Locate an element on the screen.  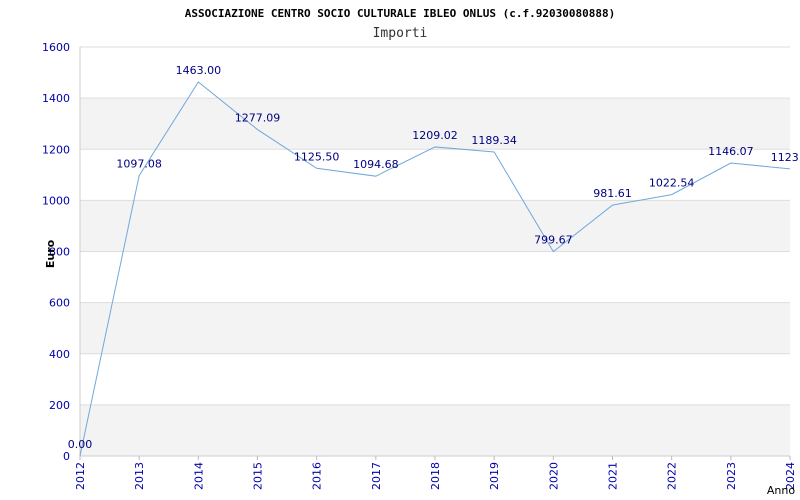
x-tick-label: 2022 is located at coordinates (672, 476).